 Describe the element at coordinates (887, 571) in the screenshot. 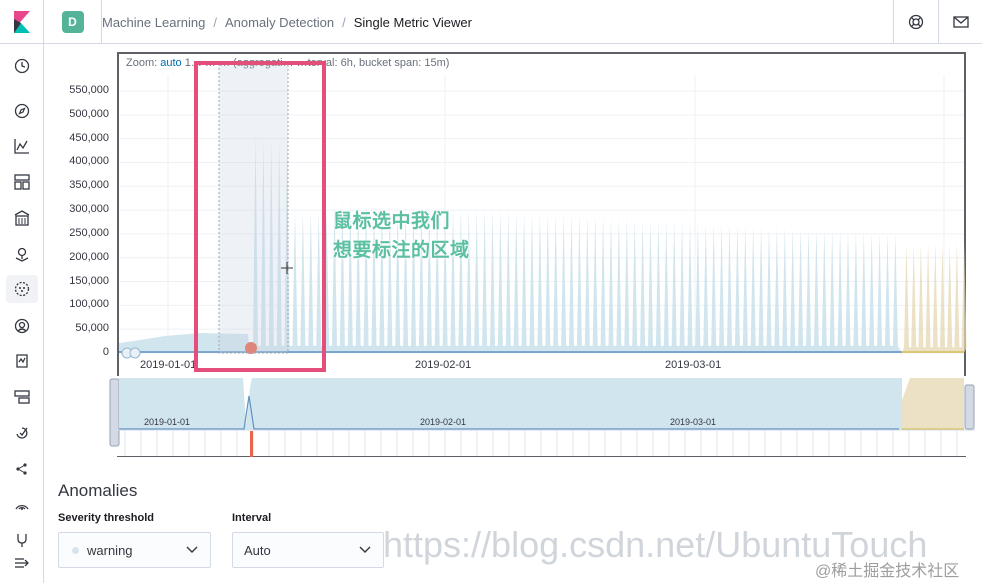

I see `watermark-juejin: @稀土掘金技术社区` at that location.